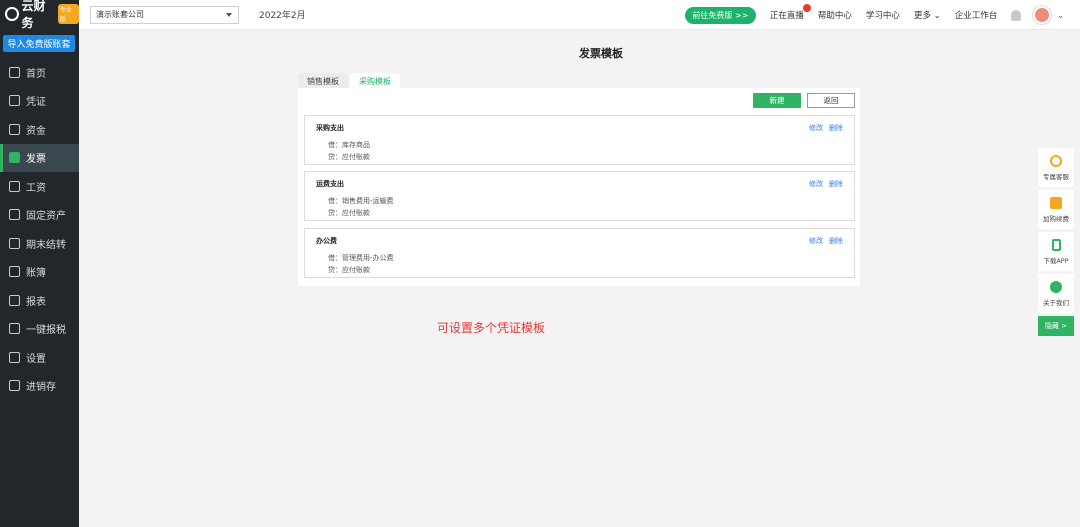  I want to click on template-name: 办公费, so click(326, 241).